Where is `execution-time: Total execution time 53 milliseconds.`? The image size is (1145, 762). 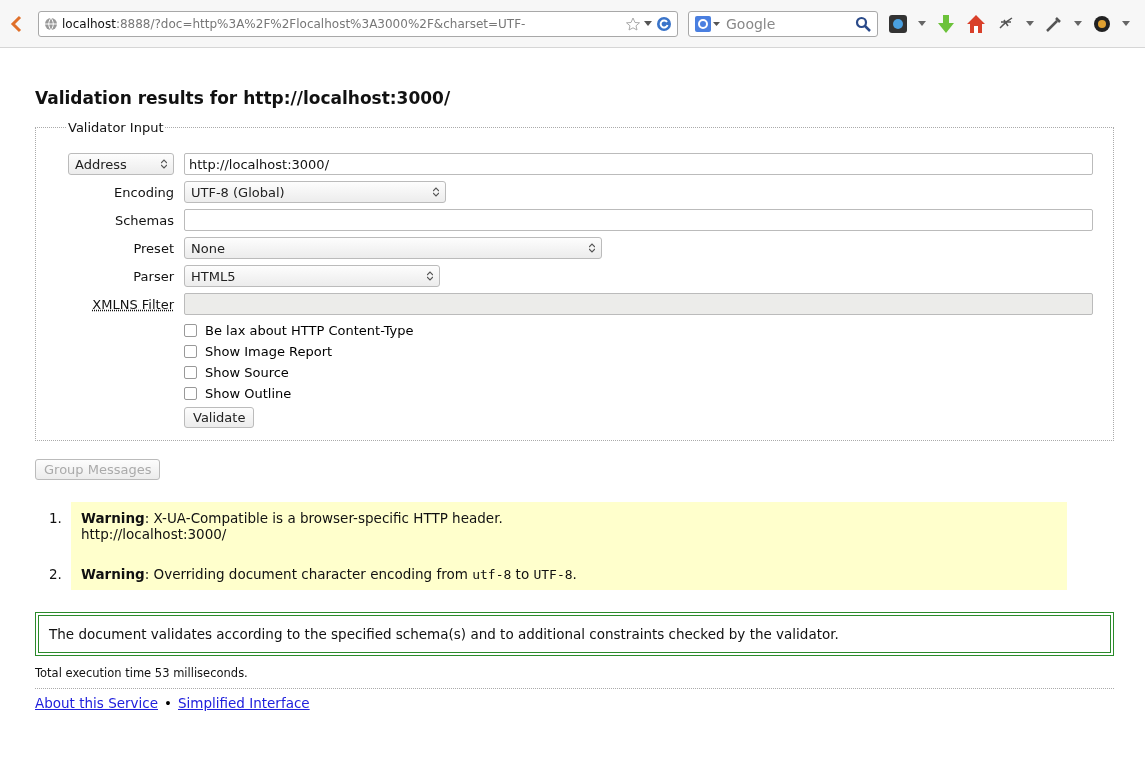 execution-time: Total execution time 53 milliseconds. is located at coordinates (142, 673).